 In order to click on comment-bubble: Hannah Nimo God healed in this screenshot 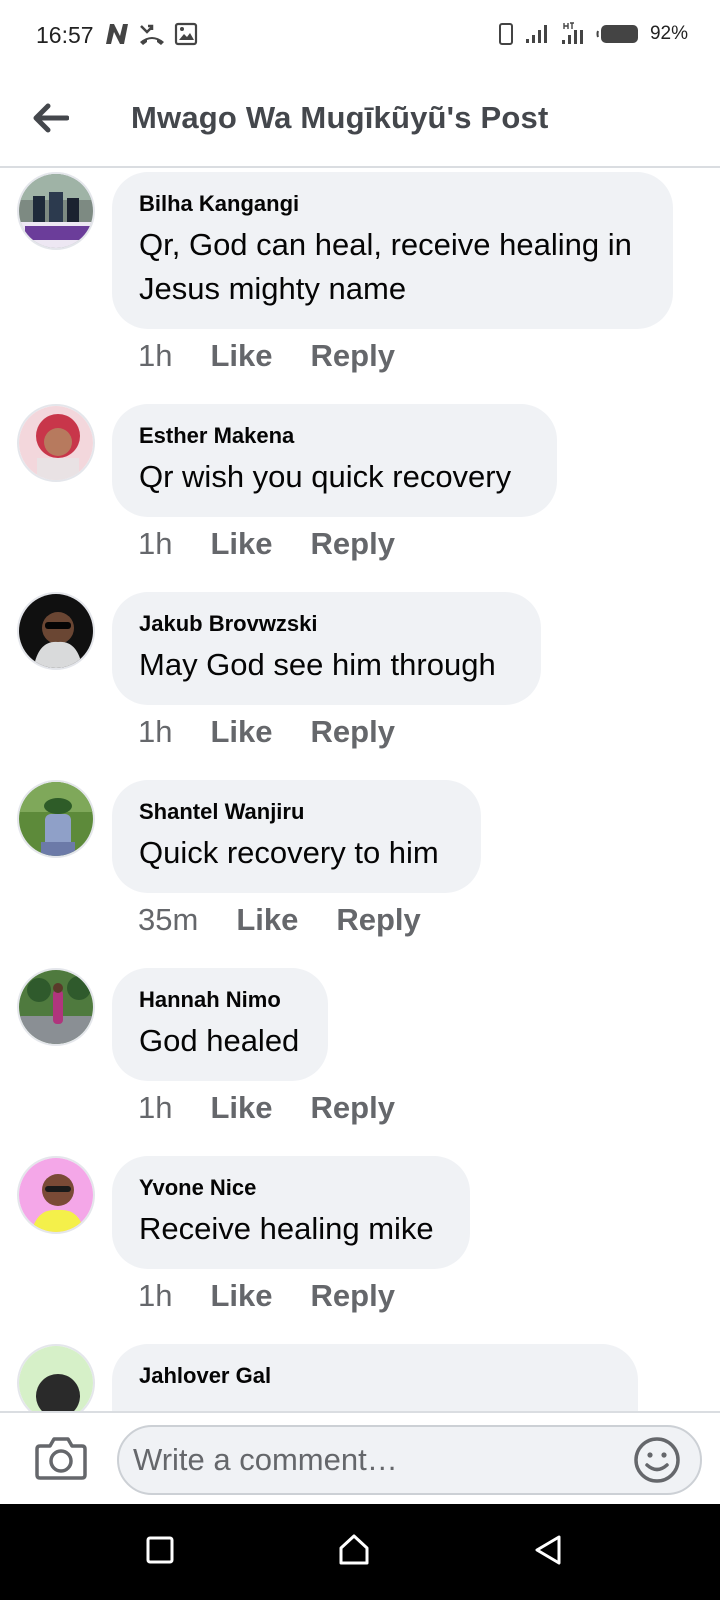, I will do `click(220, 1024)`.